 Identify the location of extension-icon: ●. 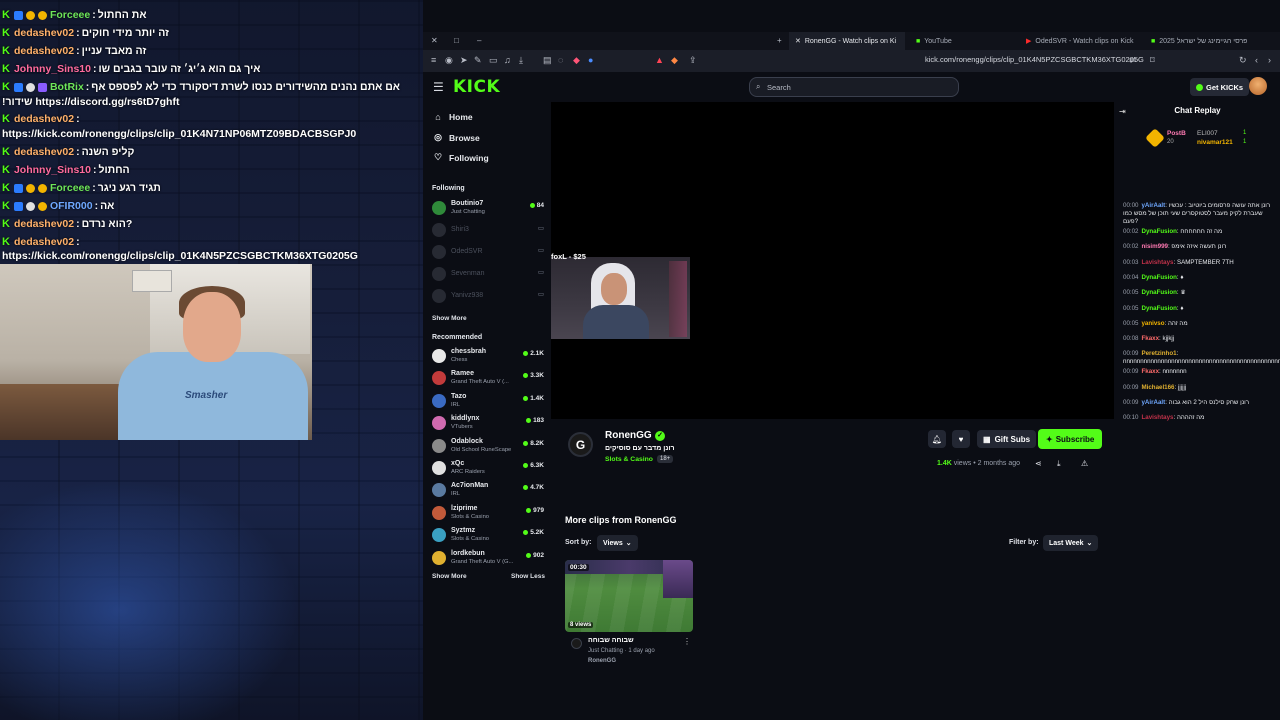
(590, 60).